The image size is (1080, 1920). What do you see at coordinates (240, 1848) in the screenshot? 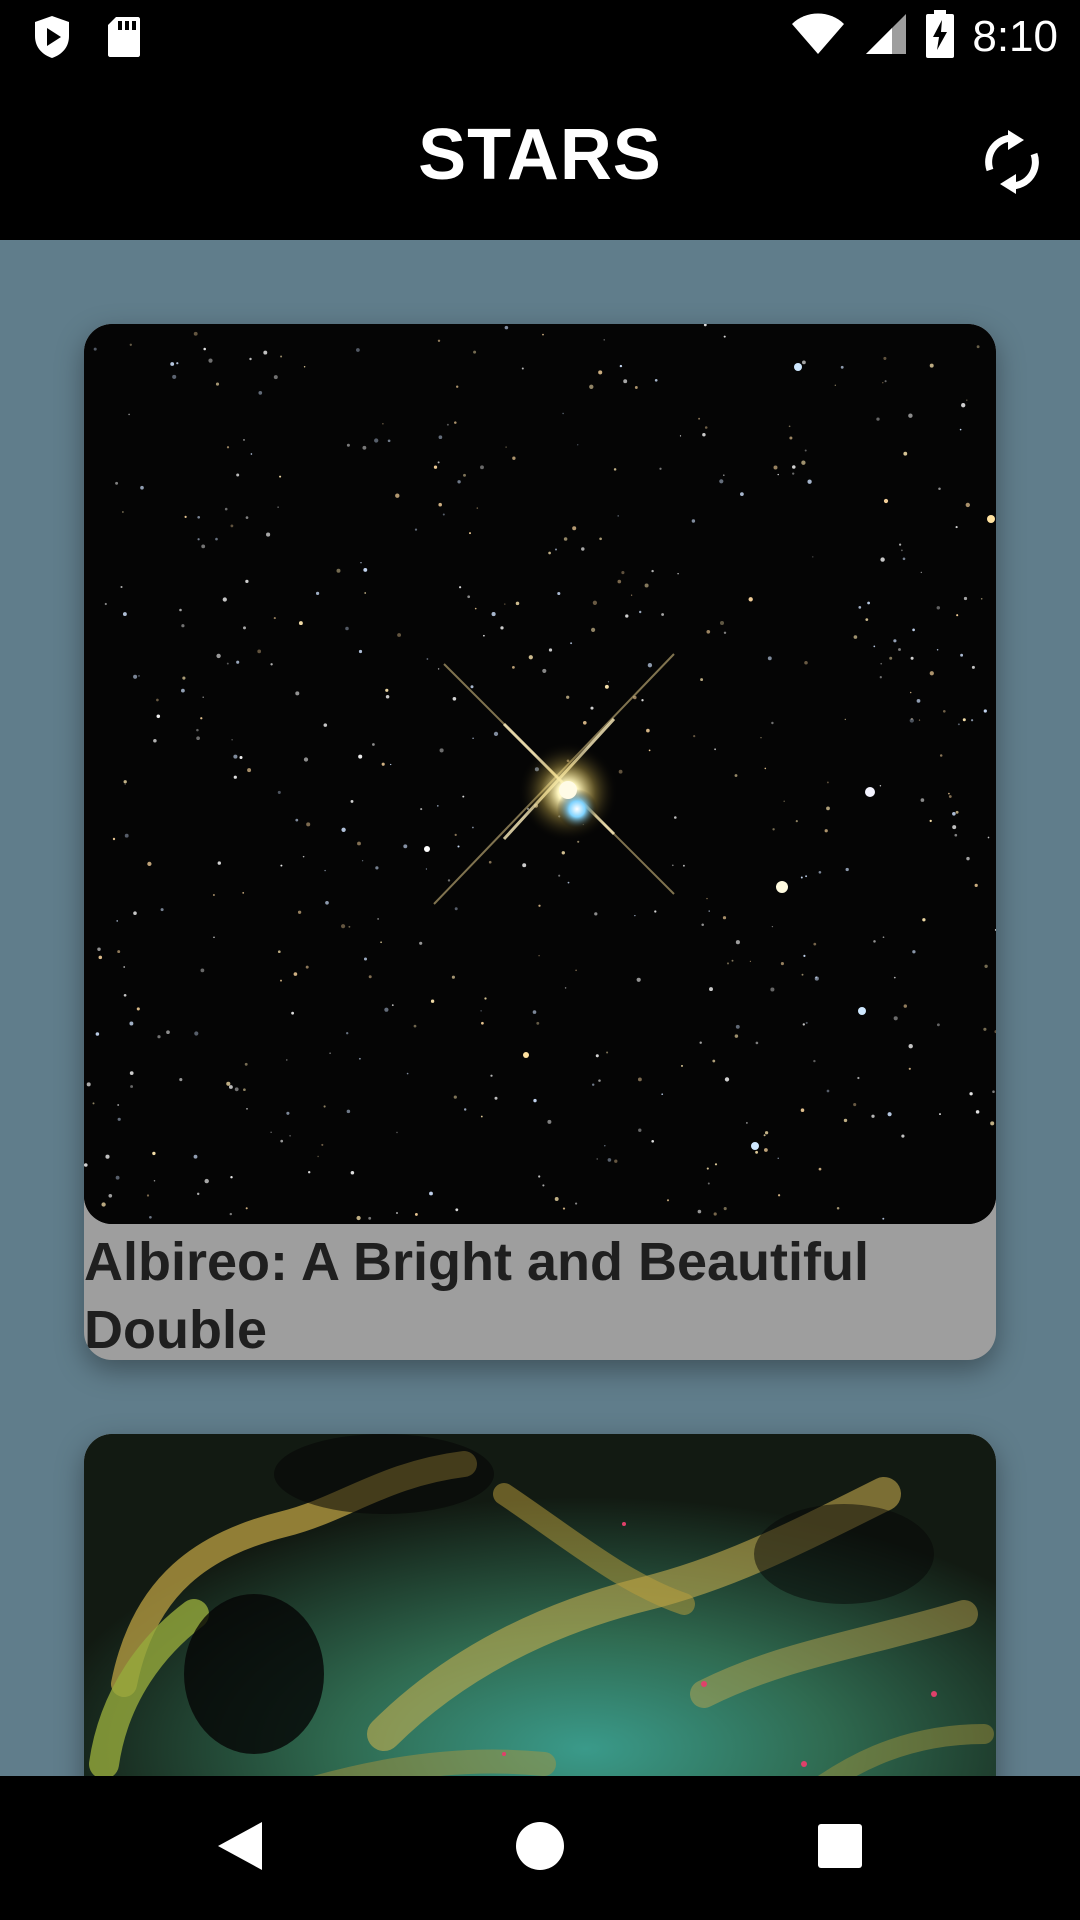
I see `back-button` at bounding box center [240, 1848].